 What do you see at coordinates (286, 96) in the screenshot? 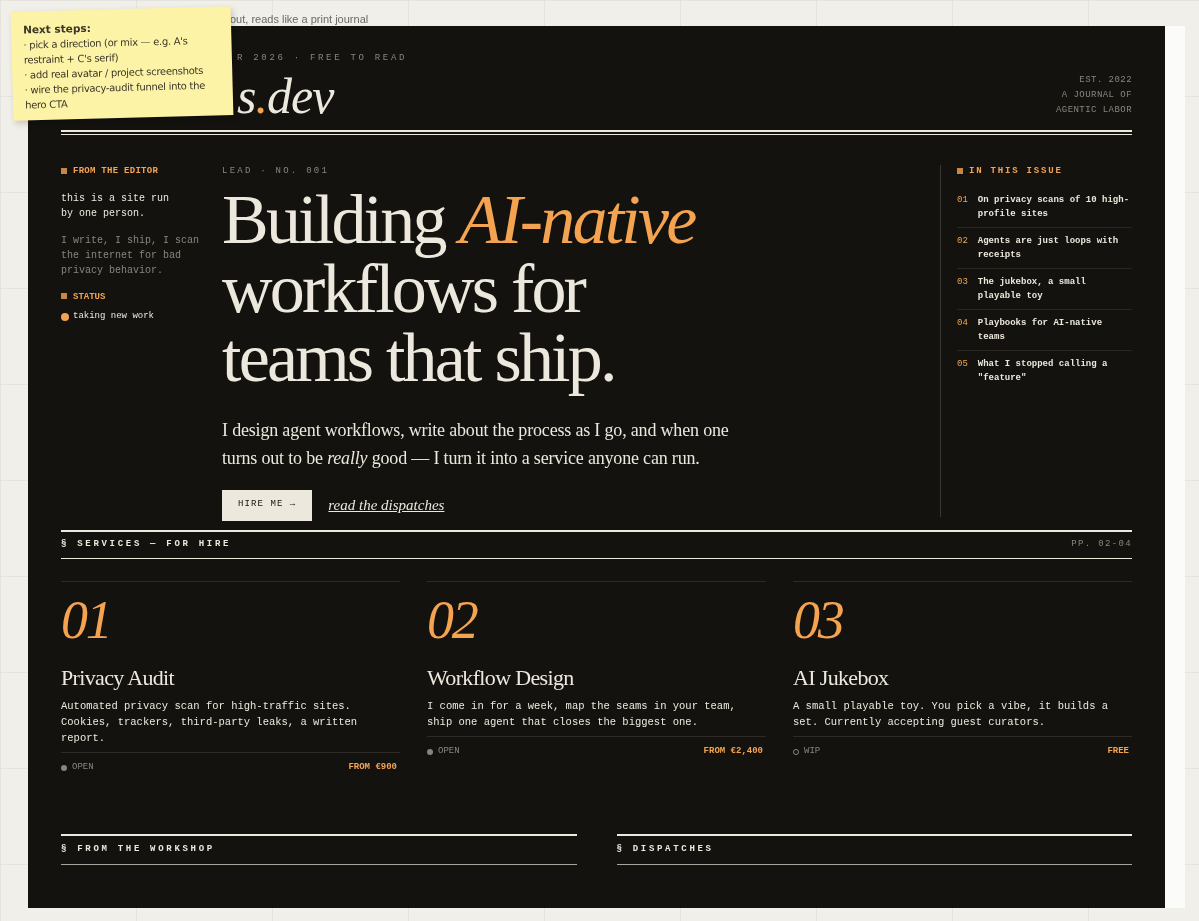
I see `site-logo: s.dev` at bounding box center [286, 96].